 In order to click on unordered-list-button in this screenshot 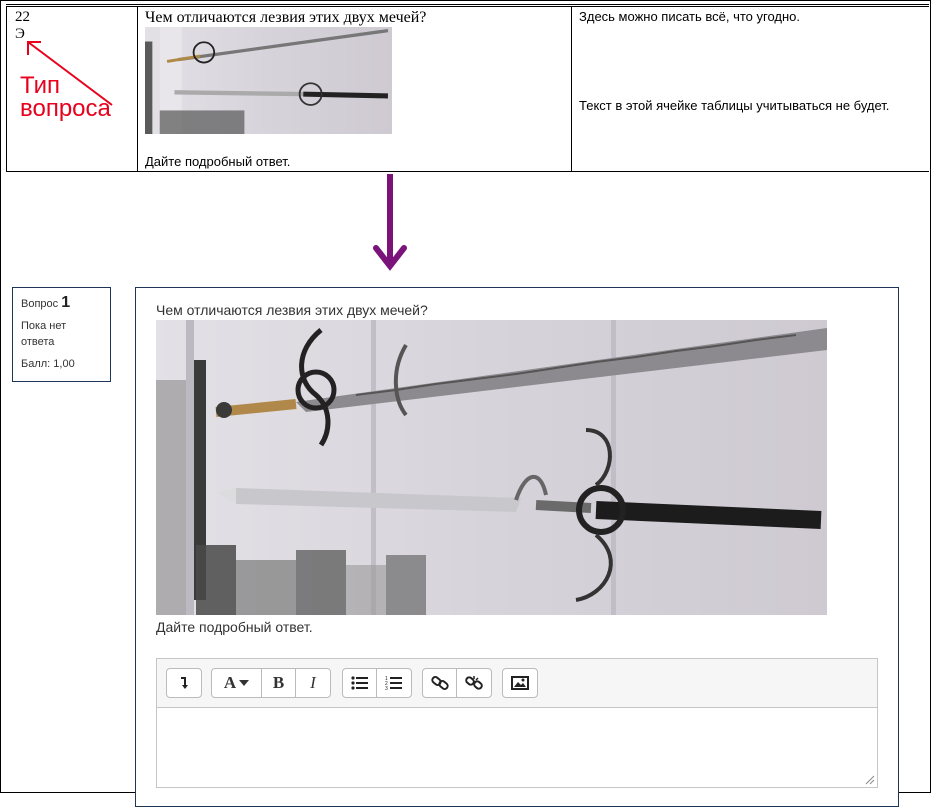, I will do `click(360, 683)`.